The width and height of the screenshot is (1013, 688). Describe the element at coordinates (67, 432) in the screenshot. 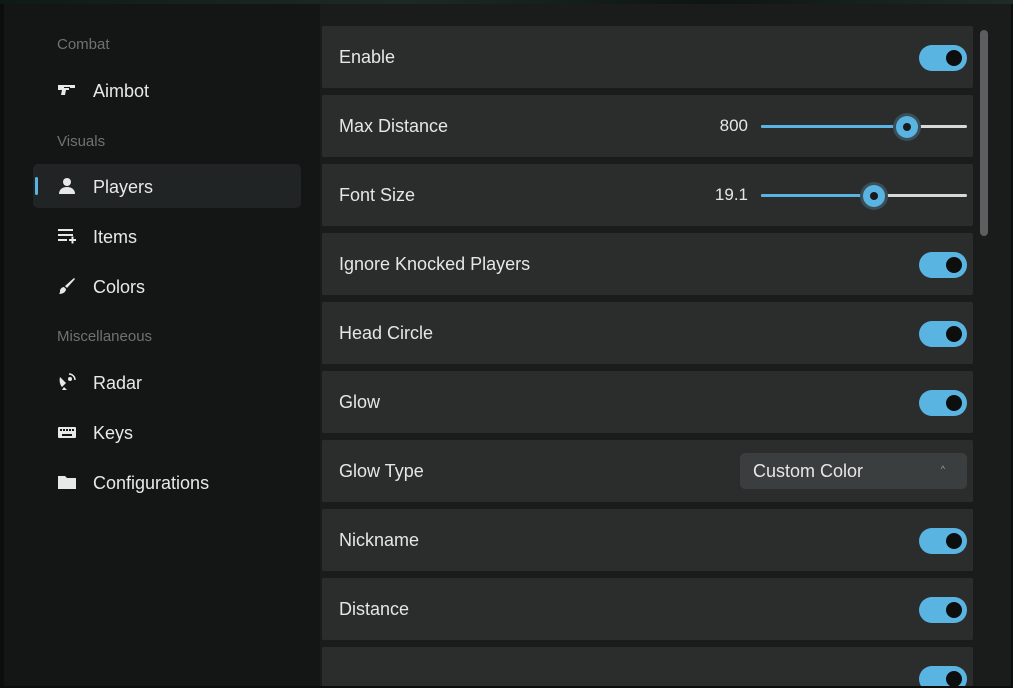

I see `keyboard-icon` at that location.